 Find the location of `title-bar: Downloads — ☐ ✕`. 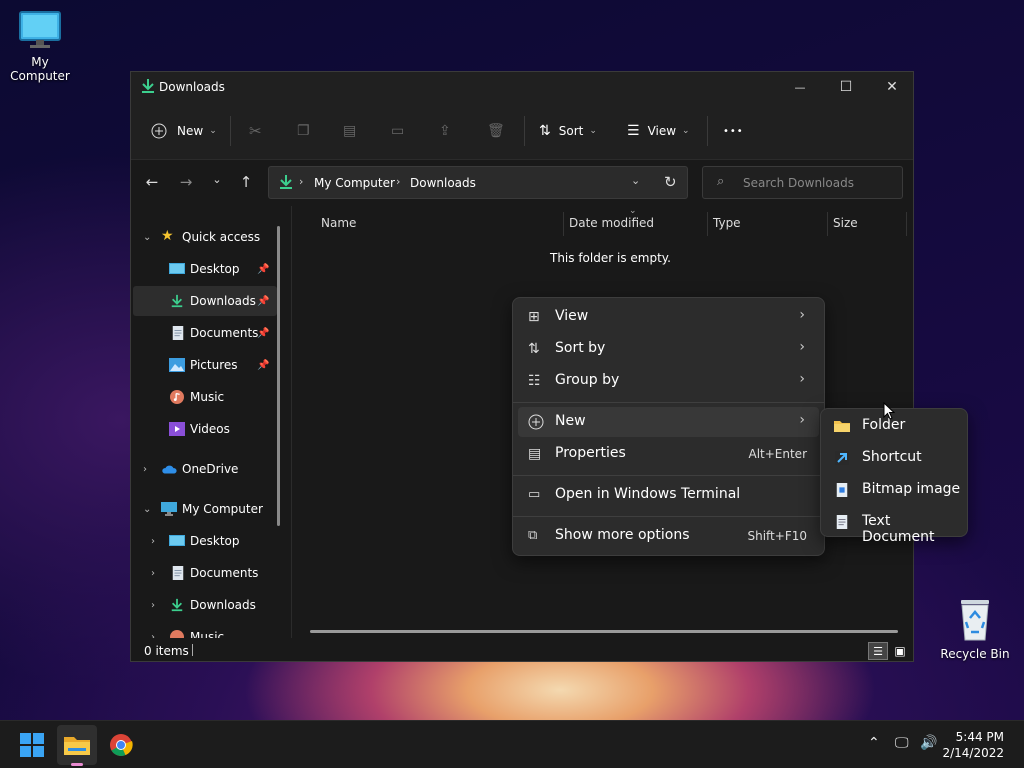

title-bar: Downloads — ☐ ✕ is located at coordinates (522, 87).